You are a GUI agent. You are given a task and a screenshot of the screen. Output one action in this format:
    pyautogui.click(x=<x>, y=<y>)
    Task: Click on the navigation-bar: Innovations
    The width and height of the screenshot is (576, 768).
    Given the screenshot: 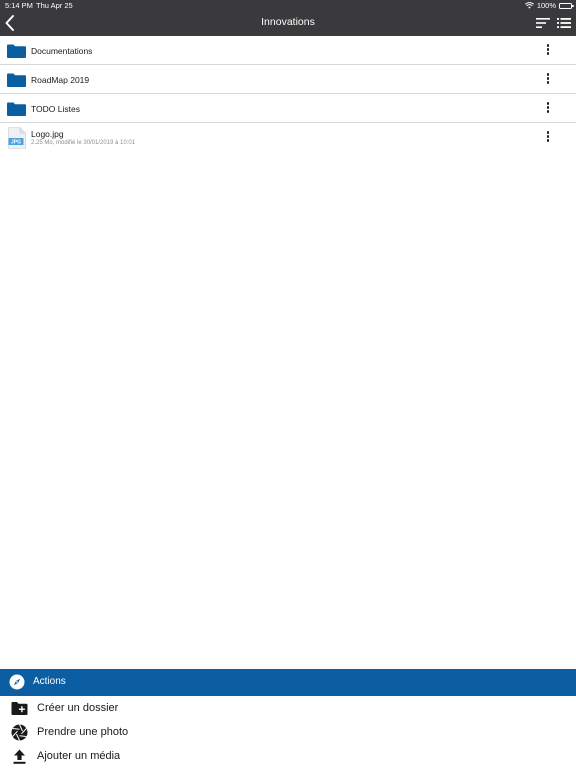 What is the action you would take?
    pyautogui.click(x=288, y=23)
    